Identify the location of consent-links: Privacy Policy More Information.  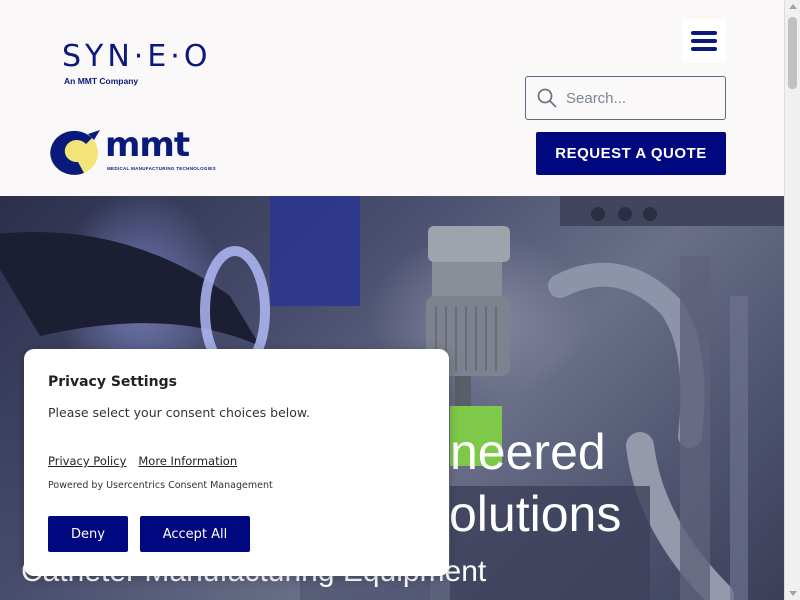
(142, 461).